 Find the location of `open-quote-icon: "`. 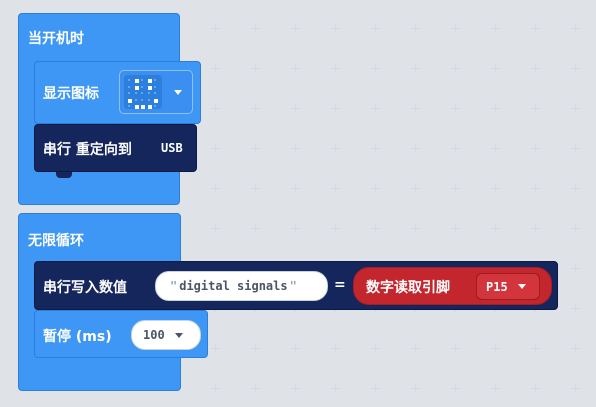

open-quote-icon: " is located at coordinates (174, 286).